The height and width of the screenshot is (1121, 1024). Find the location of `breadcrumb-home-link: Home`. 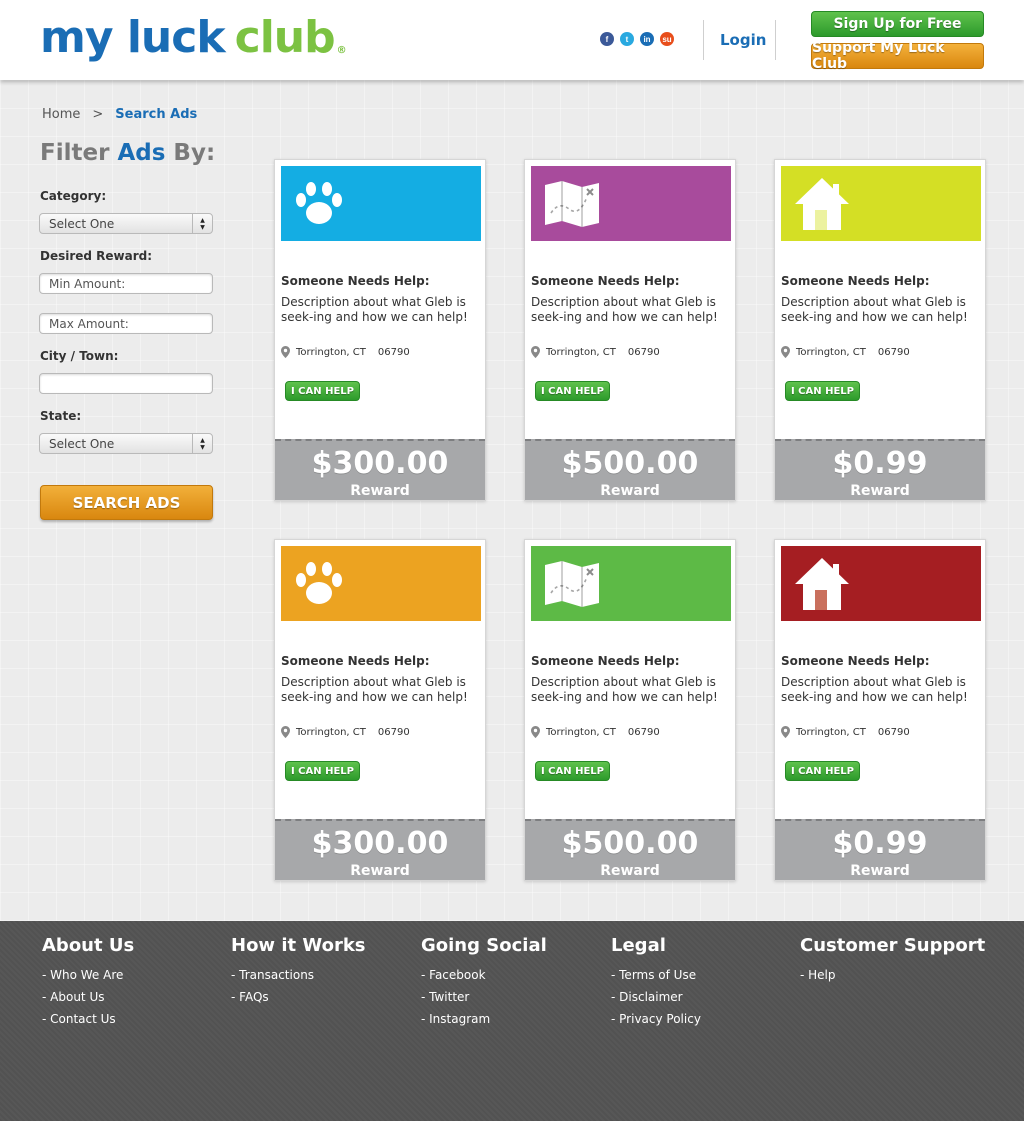

breadcrumb-home-link: Home is located at coordinates (61, 114).